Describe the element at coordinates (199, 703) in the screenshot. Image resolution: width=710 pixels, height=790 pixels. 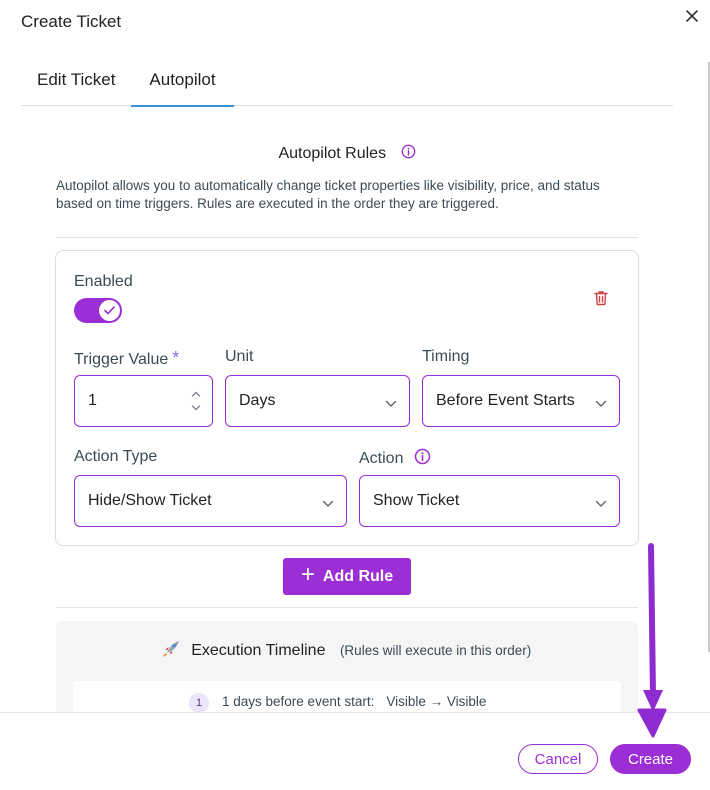
I see `timeline-item-number: 1` at that location.